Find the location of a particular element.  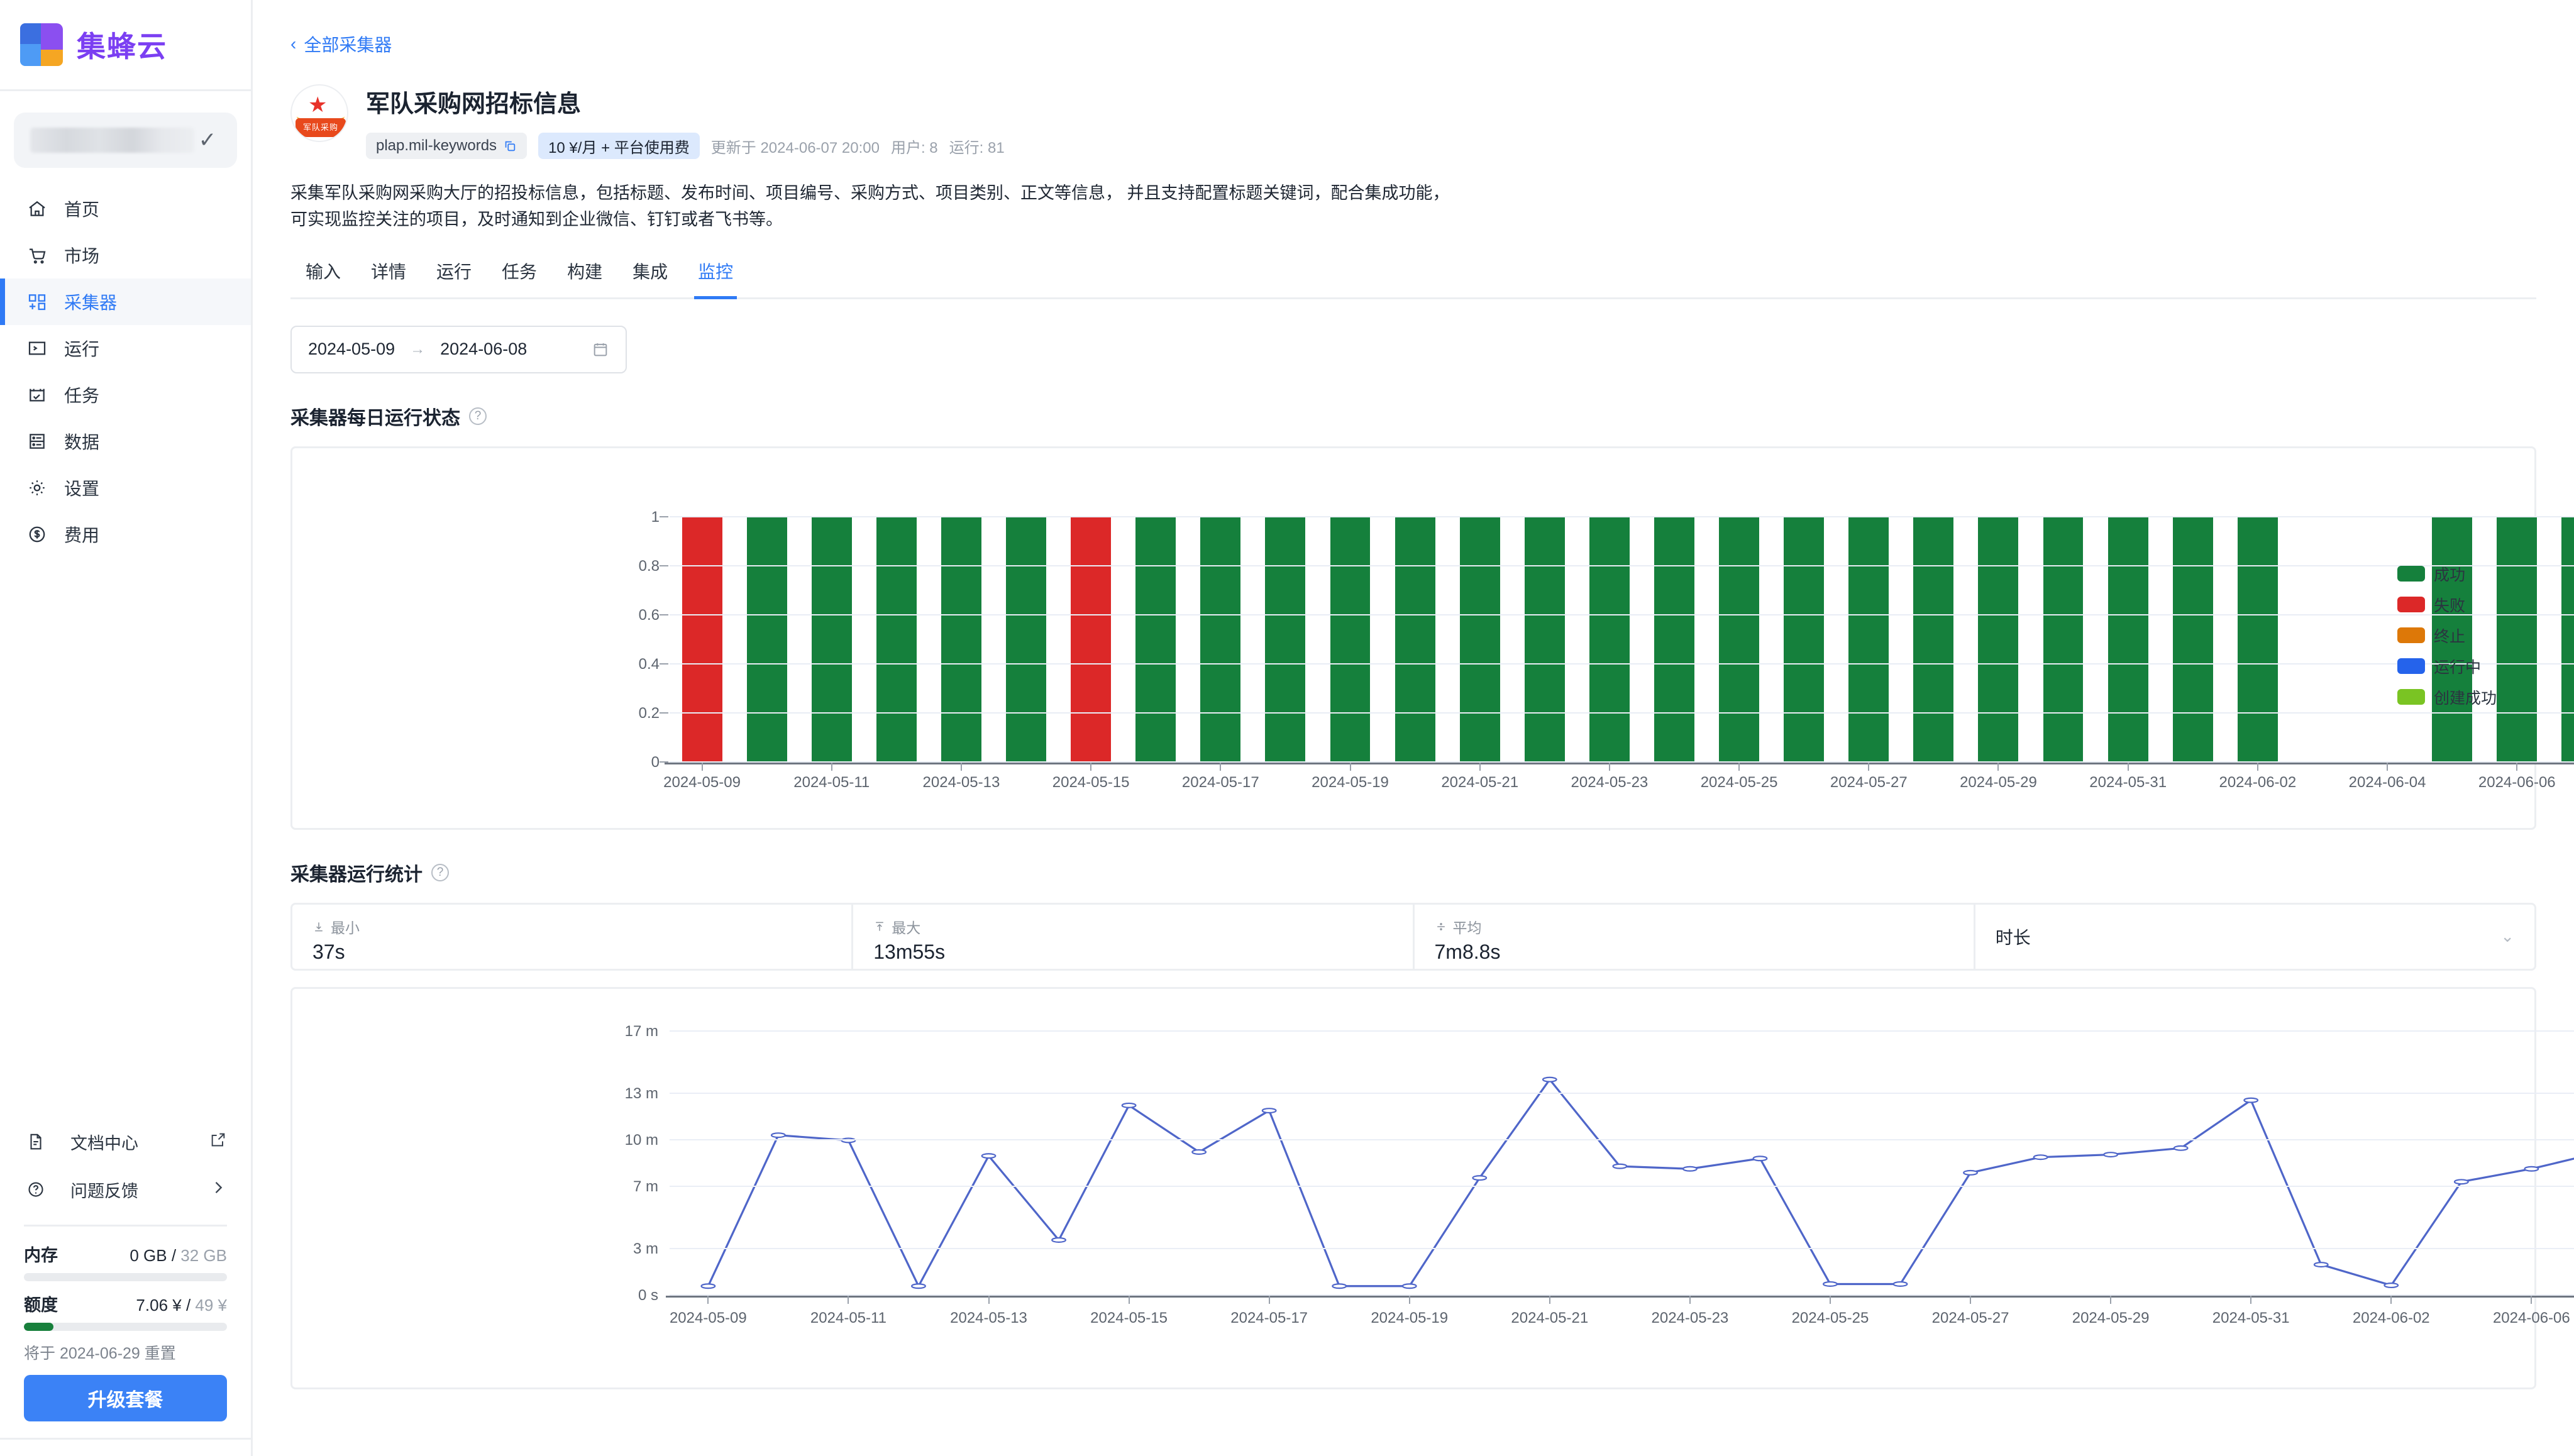

tab-integration: 集成 is located at coordinates (650, 277).